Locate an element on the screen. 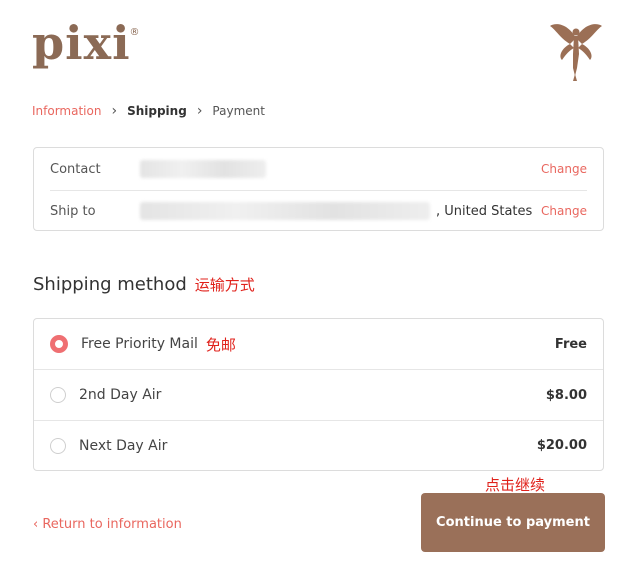 The image size is (638, 561). shipping-option-free-priority-mail: Free Priority Mail 免邮 Free is located at coordinates (318, 344).